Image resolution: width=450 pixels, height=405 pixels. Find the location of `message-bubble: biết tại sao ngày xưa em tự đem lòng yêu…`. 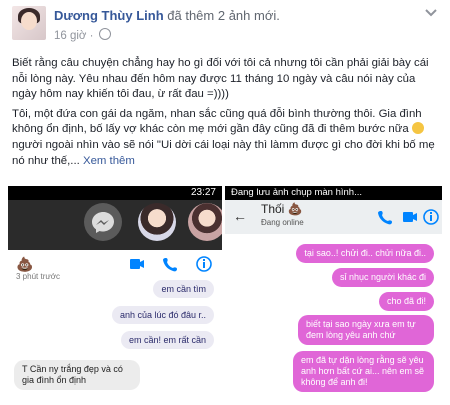

message-bubble: biết tại sao ngày xưa em tự đem lòng yêu… is located at coordinates (366, 330).